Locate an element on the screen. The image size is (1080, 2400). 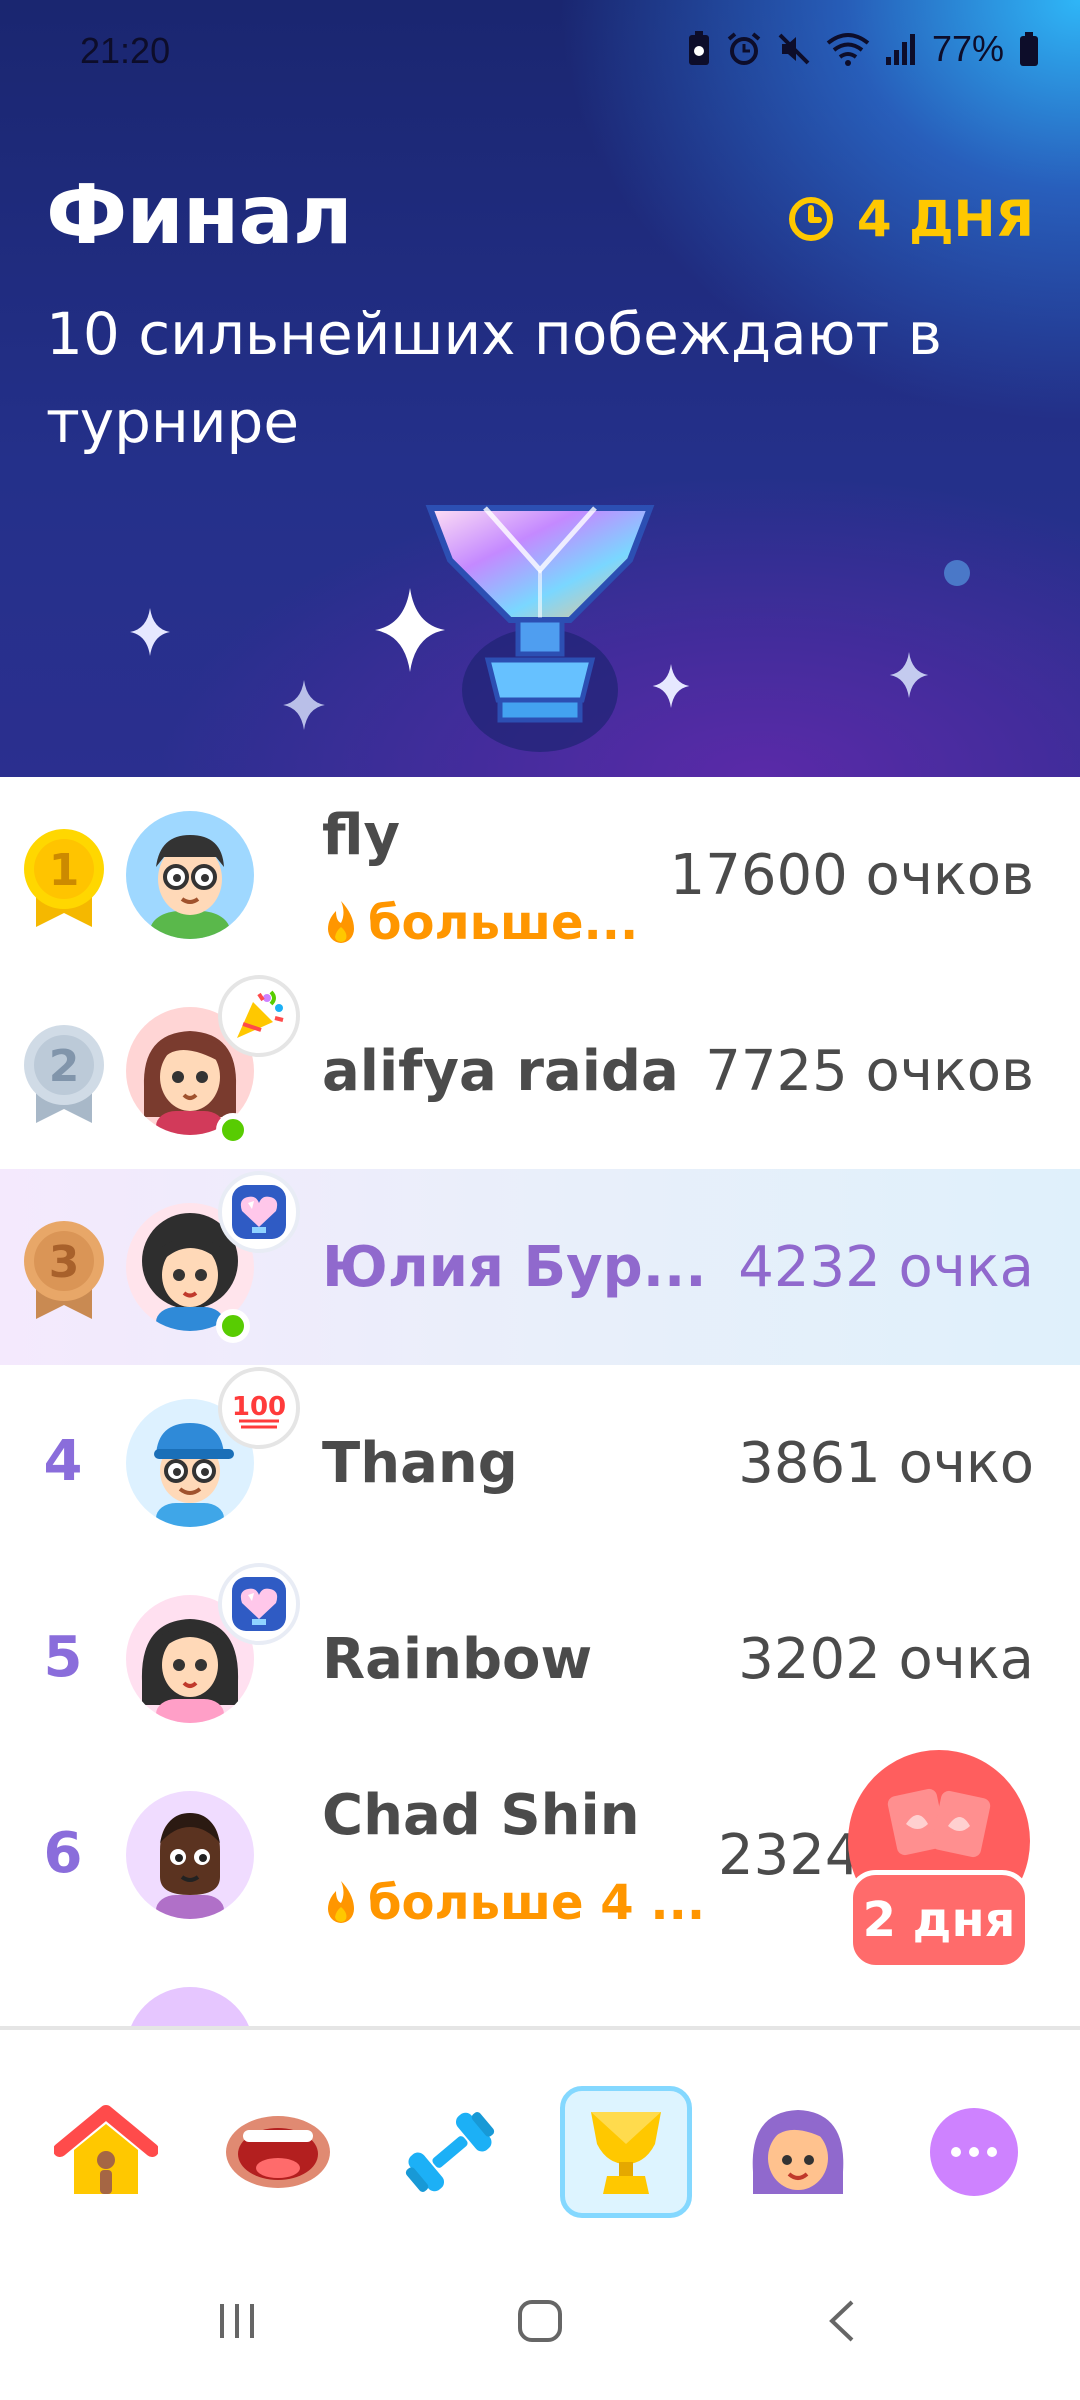
svg-text: 100 is located at coordinates (259, 1407).